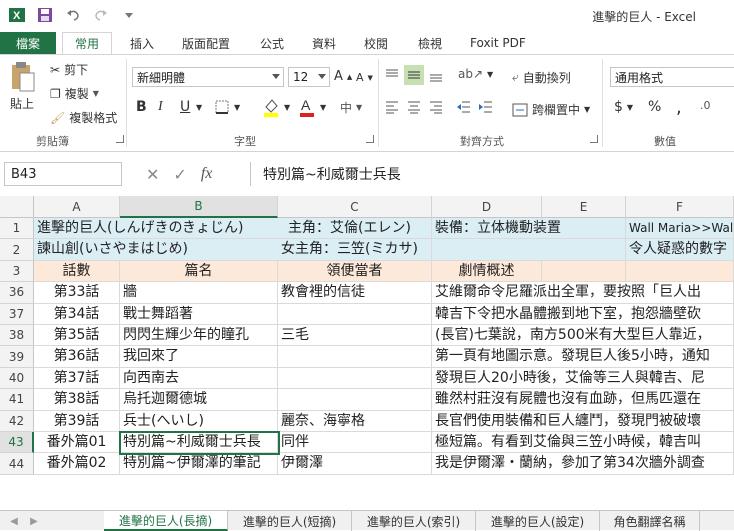  Describe the element at coordinates (152, 174) in the screenshot. I see `cancel-icon: ✕` at that location.